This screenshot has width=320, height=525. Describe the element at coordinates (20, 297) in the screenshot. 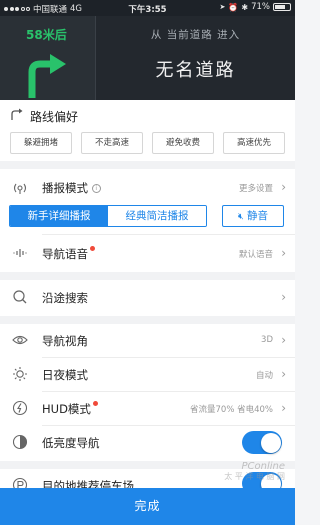

I see `search-icon` at that location.